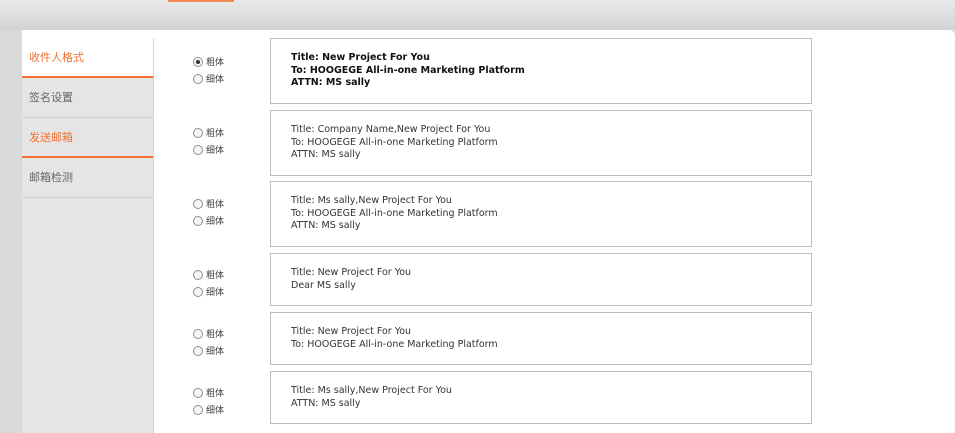  What do you see at coordinates (323, 285) in the screenshot?
I see `format-line: Dear MS sally` at bounding box center [323, 285].